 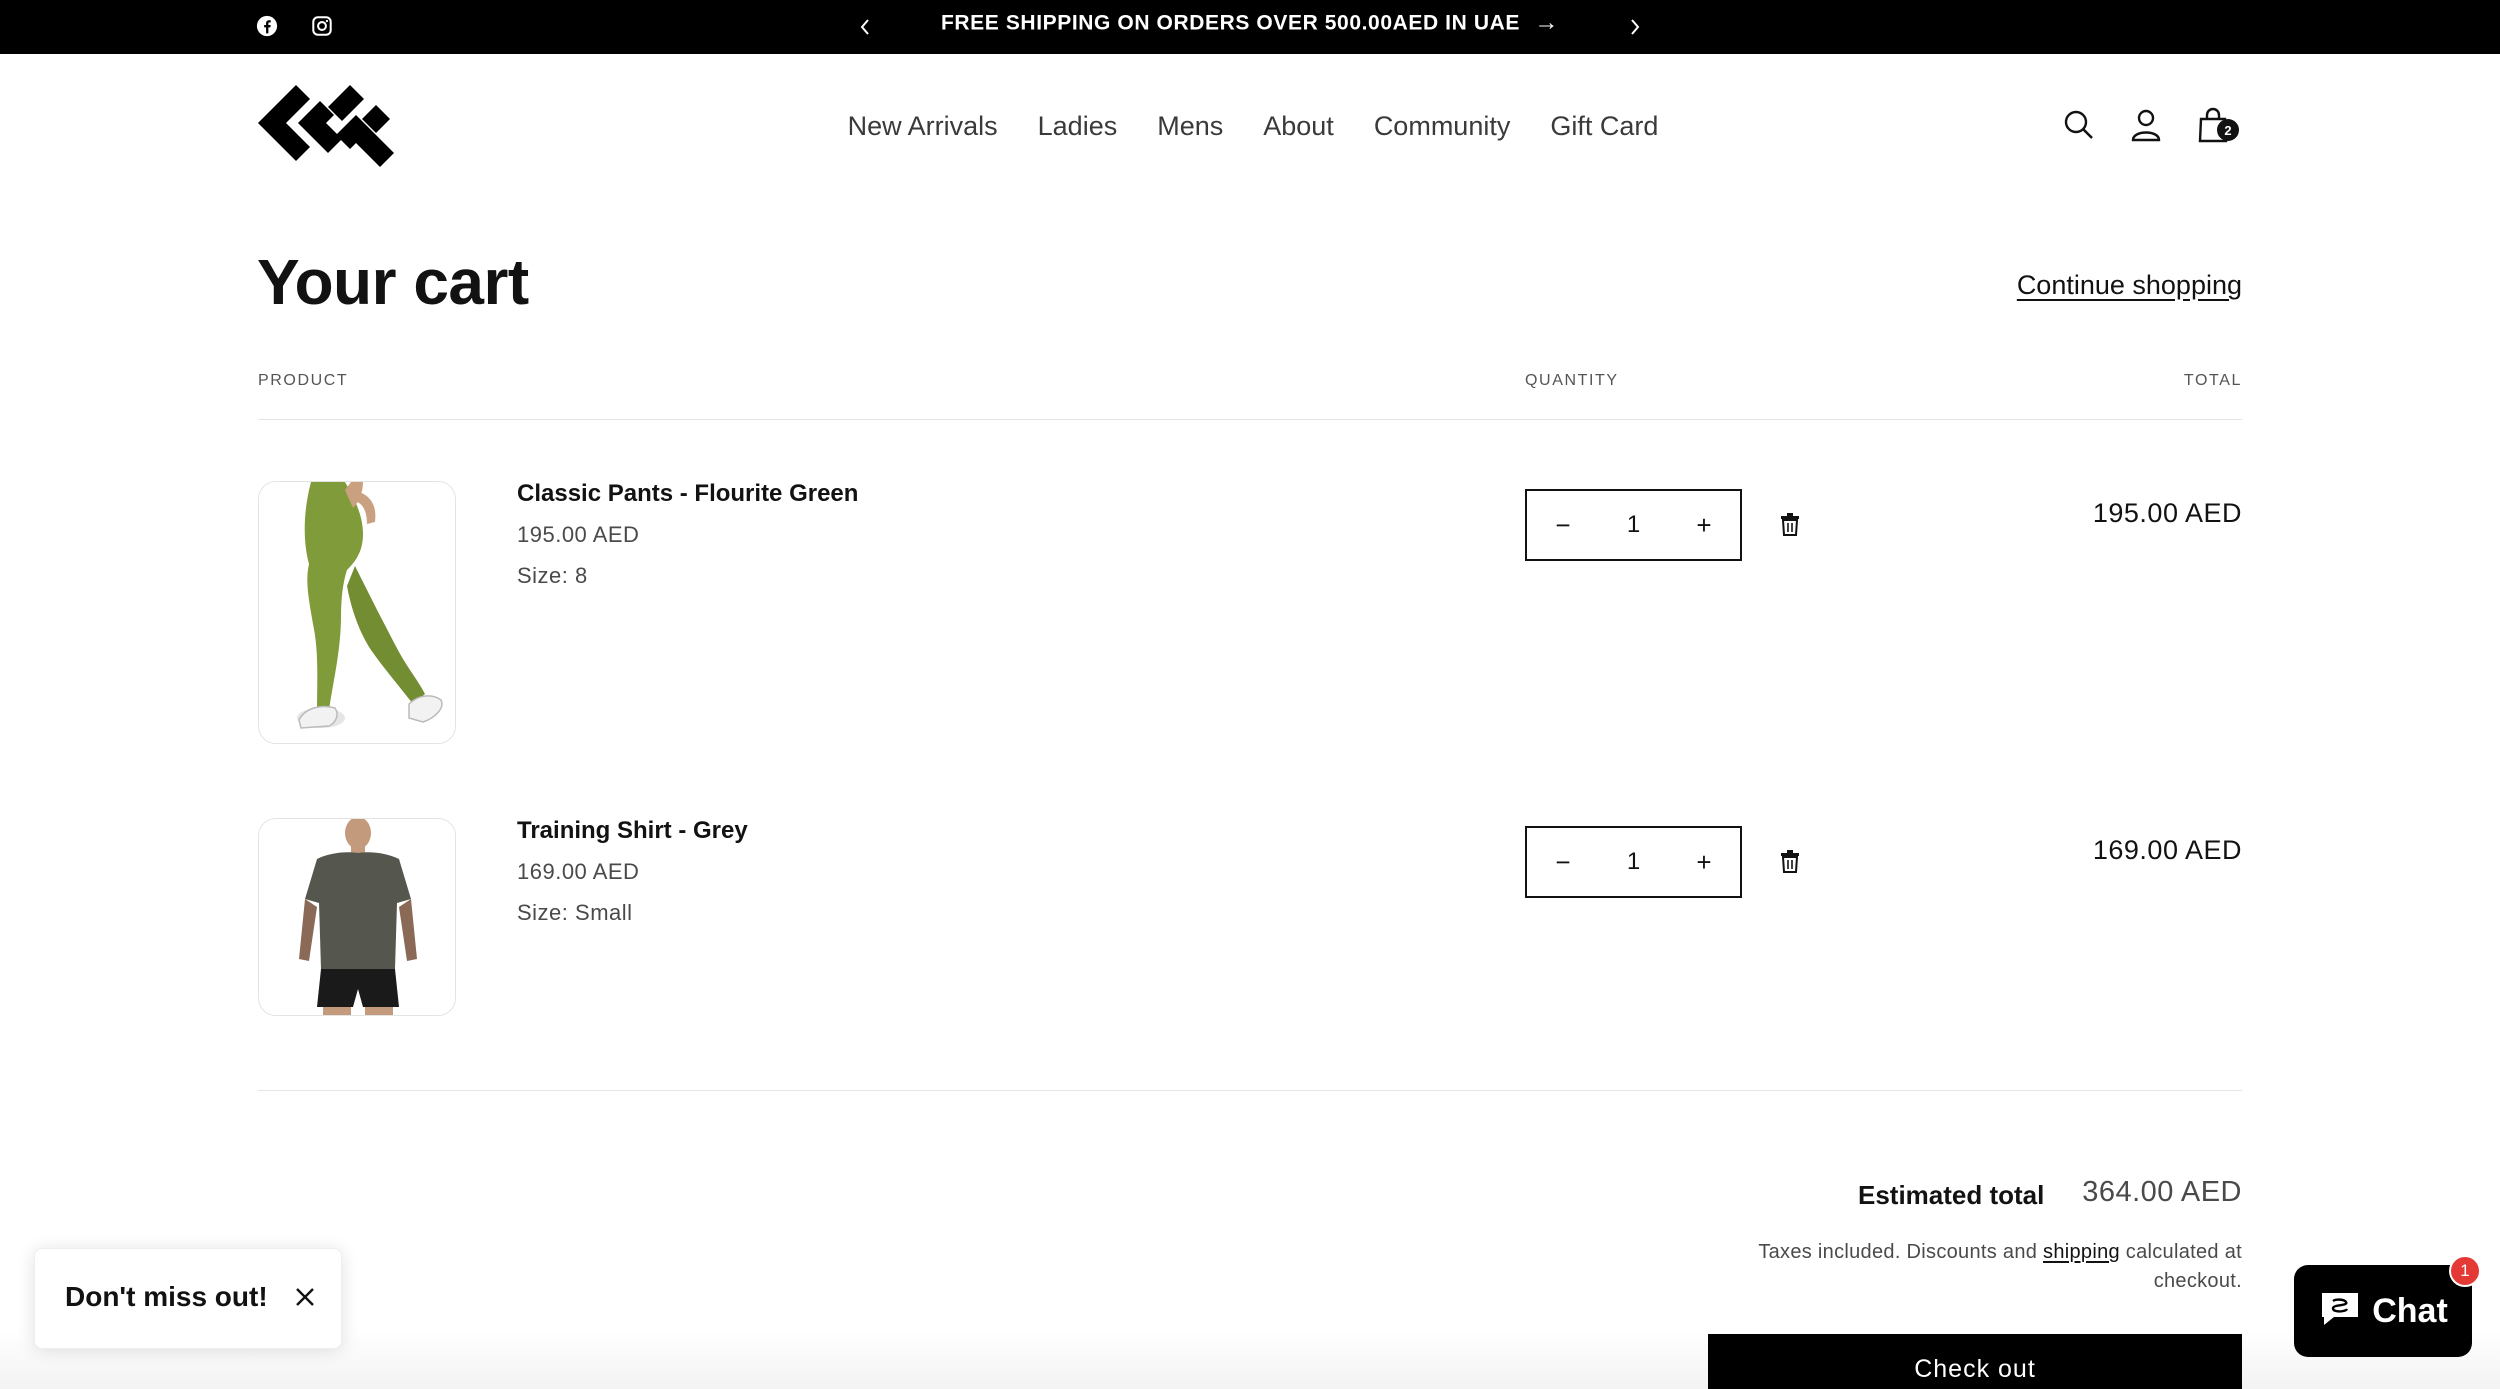 What do you see at coordinates (2340, 1311) in the screenshot?
I see `chat-bubble-icon` at bounding box center [2340, 1311].